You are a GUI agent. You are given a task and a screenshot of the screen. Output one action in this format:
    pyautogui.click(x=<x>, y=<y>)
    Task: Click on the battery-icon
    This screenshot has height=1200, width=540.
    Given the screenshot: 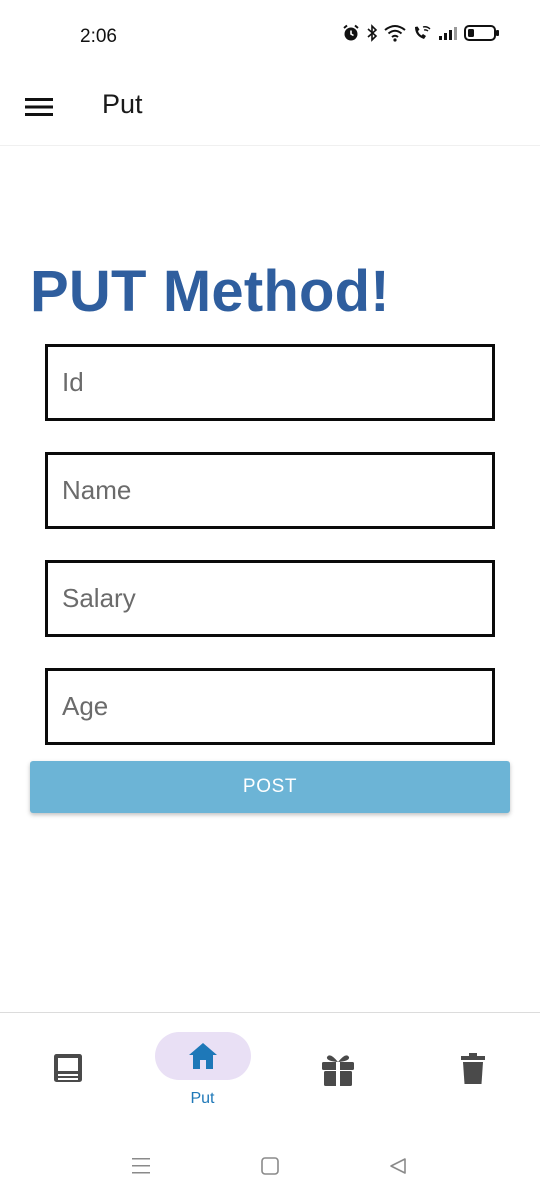 What is the action you would take?
    pyautogui.click(x=481, y=33)
    